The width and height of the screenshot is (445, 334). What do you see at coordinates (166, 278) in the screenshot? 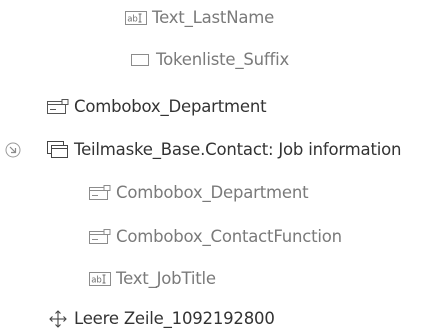
I see `tree-item-label: Text_JobTitle` at bounding box center [166, 278].